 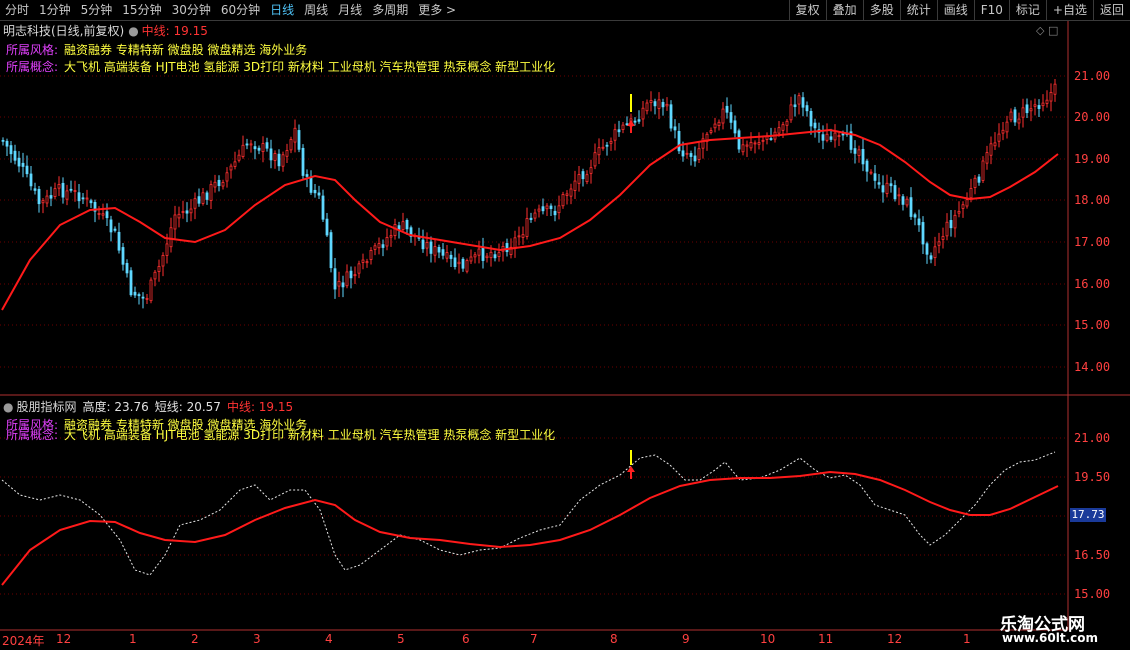 I want to click on y-tick: 21.00, so click(x=1092, y=76).